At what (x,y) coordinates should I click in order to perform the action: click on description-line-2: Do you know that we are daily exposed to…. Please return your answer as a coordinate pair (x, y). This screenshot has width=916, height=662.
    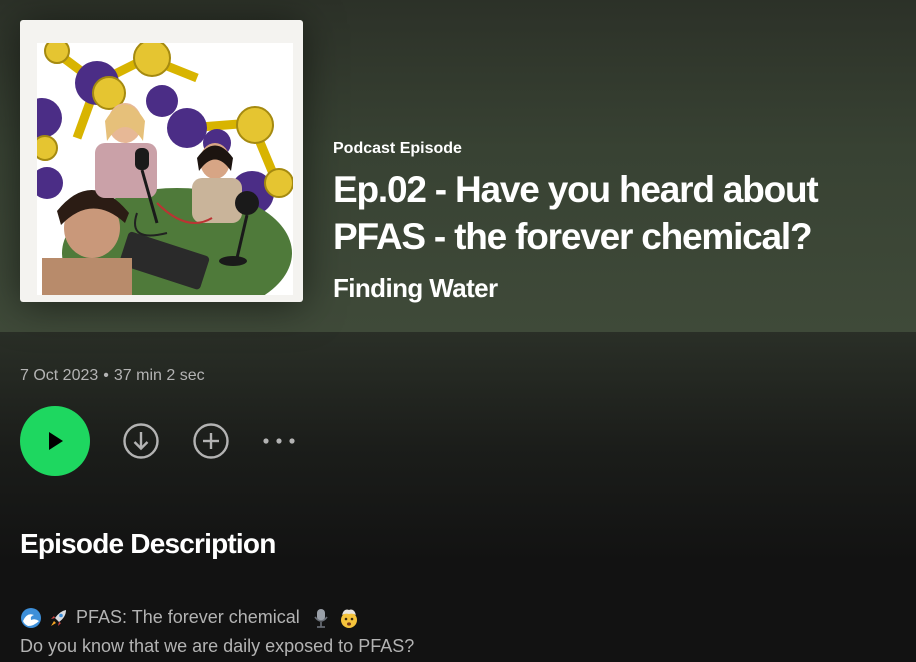
    Looking at the image, I should click on (450, 646).